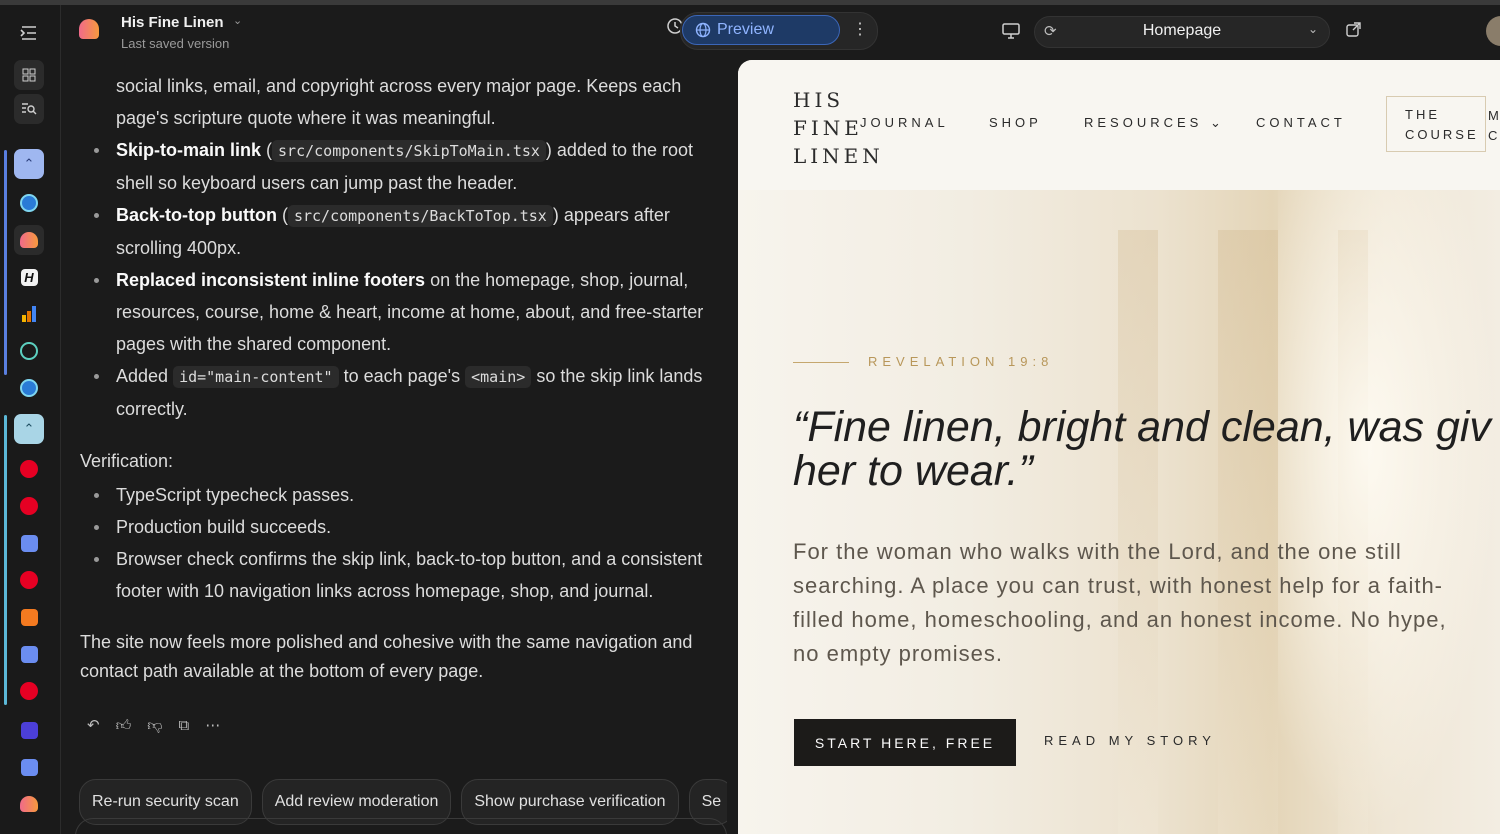 The image size is (1500, 834). Describe the element at coordinates (29, 388) in the screenshot. I see `app-c2-icon` at that location.